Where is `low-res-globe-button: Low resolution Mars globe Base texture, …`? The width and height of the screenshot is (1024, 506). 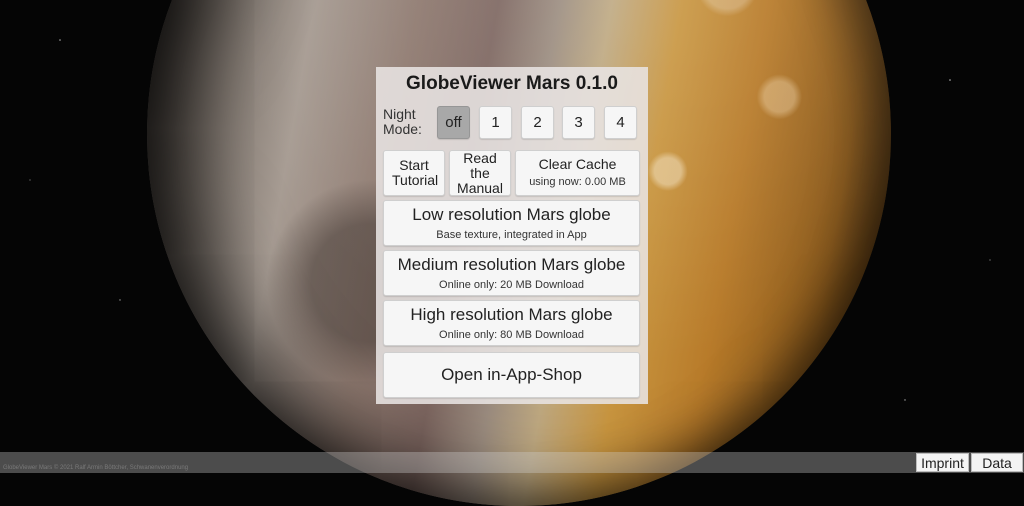 low-res-globe-button: Low resolution Mars globe Base texture, … is located at coordinates (511, 223).